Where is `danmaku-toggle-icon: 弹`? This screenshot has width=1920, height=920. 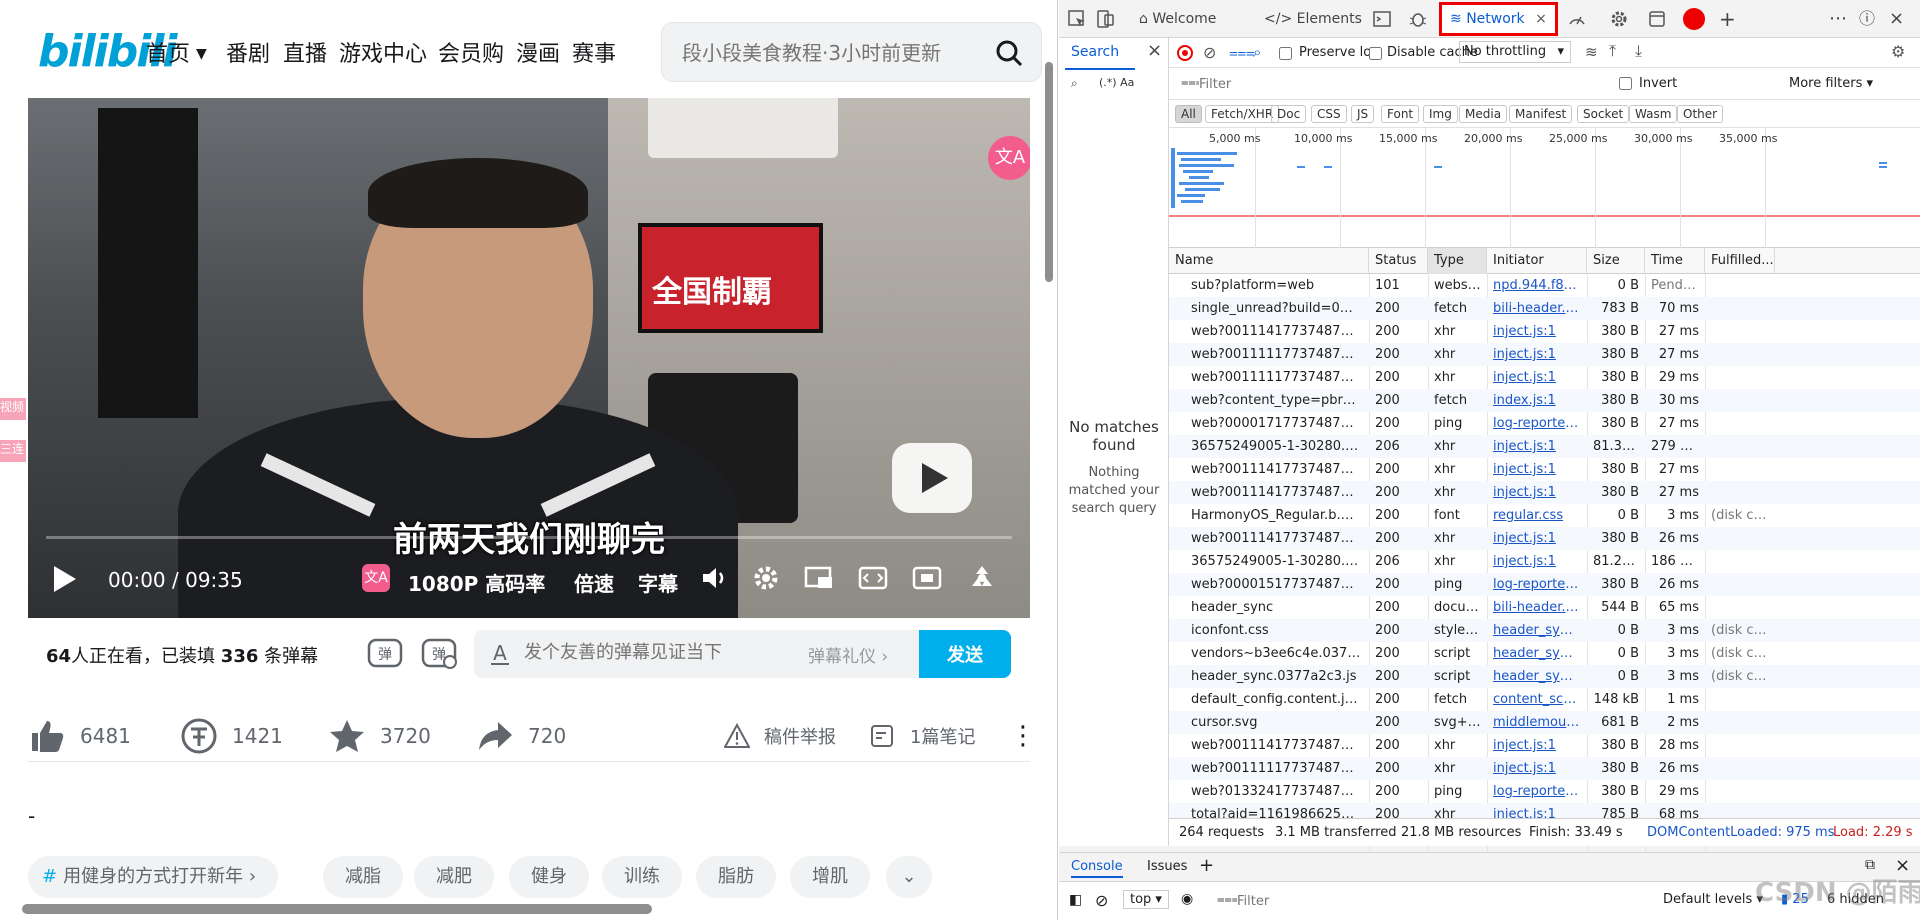
danmaku-toggle-icon: 弹 is located at coordinates (385, 653).